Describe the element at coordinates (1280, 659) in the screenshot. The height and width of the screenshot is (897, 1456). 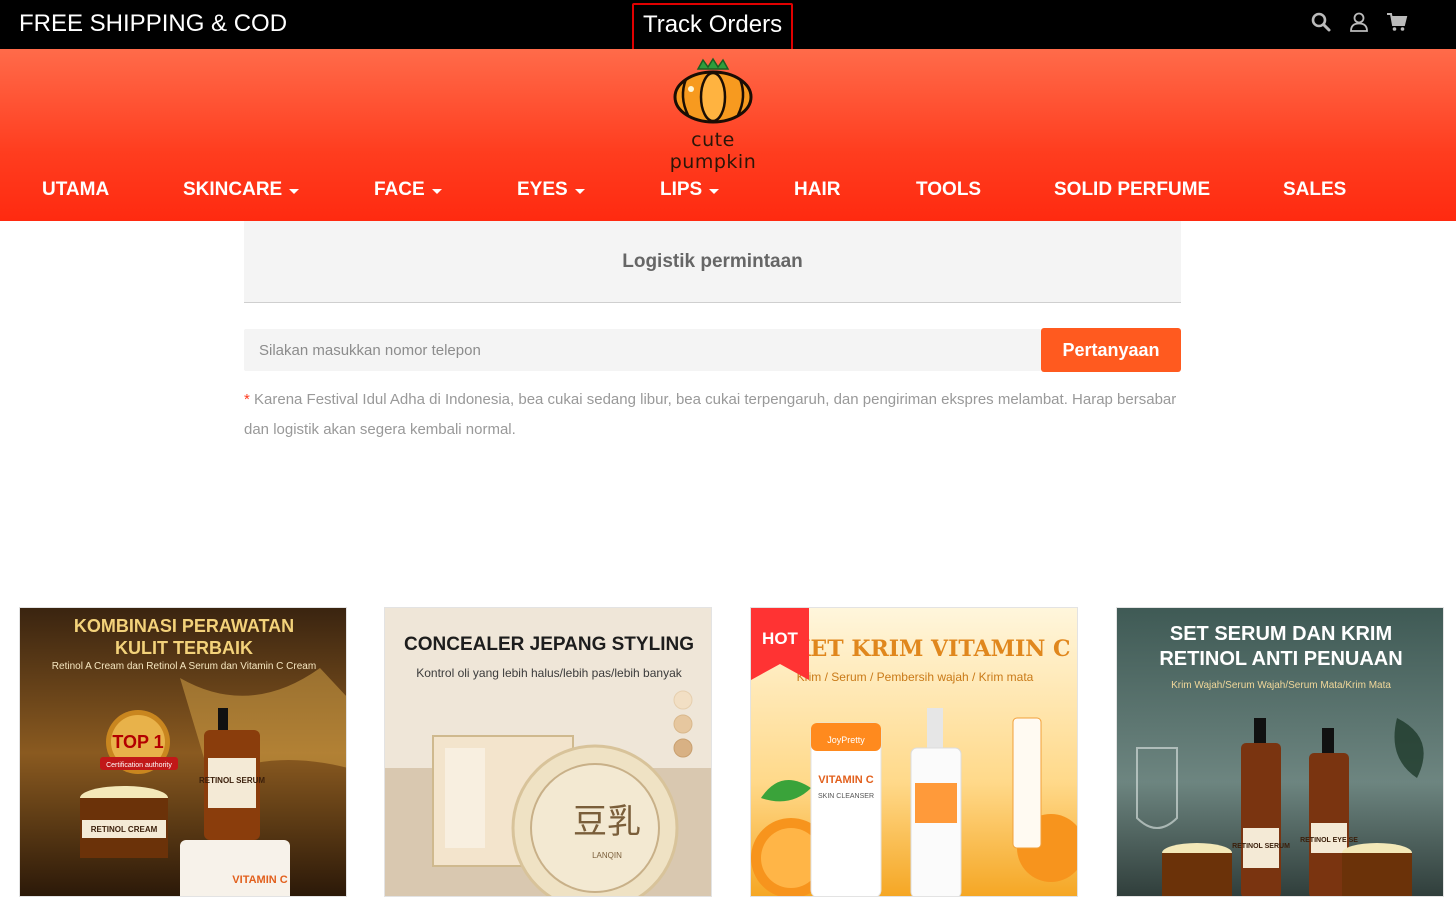
I see `product-headline: RETINOL ANTI PENUAAN` at that location.